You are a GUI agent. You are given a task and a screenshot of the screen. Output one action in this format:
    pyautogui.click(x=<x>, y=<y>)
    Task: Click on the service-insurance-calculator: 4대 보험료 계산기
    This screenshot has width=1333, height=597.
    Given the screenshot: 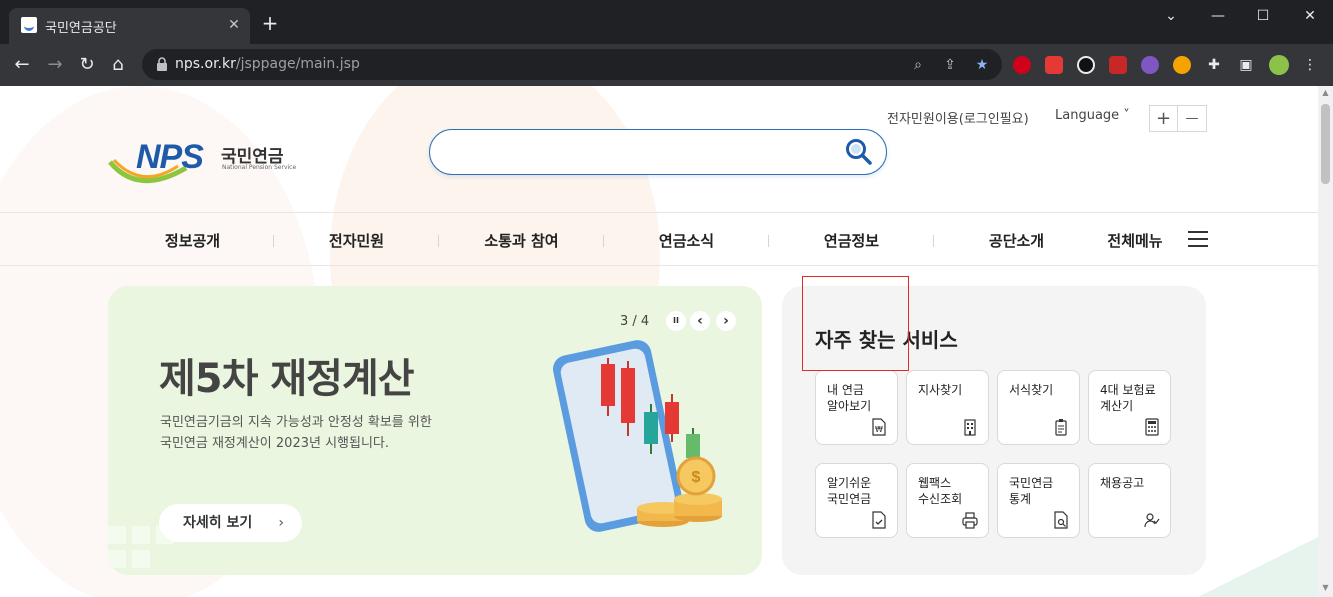 What is the action you would take?
    pyautogui.click(x=1129, y=407)
    